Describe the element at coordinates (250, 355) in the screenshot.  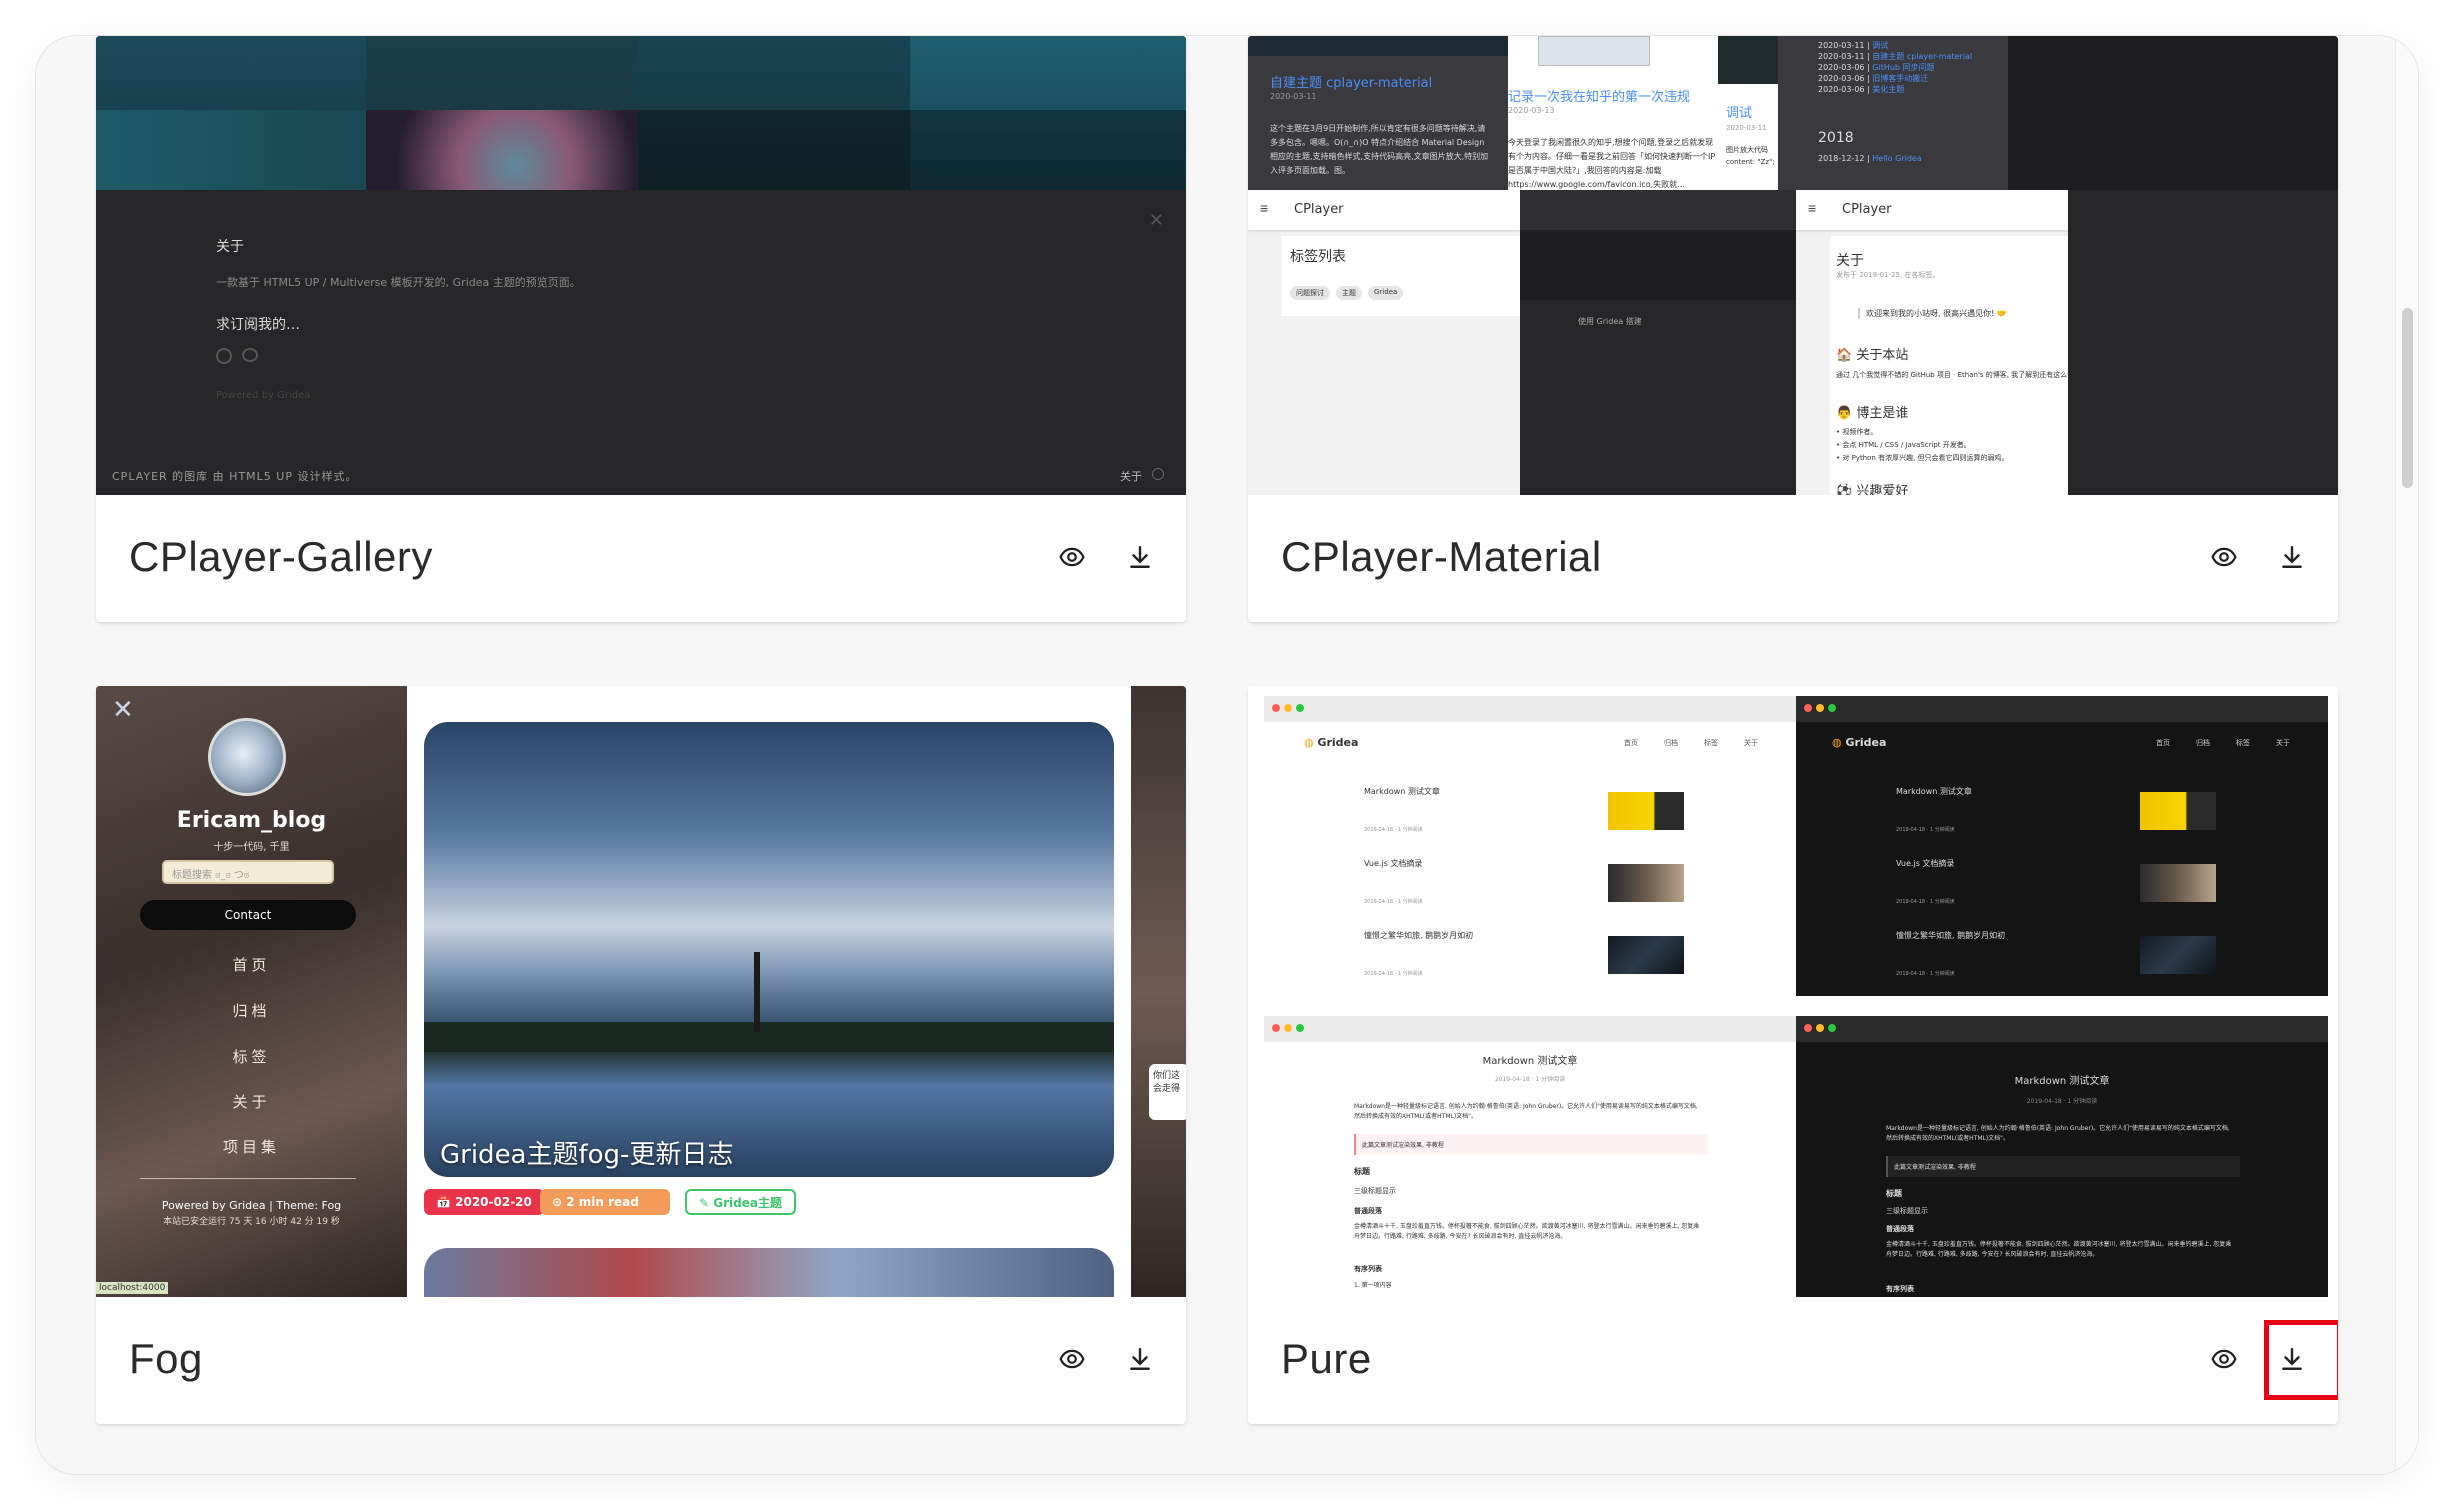
I see `weibo-icon` at that location.